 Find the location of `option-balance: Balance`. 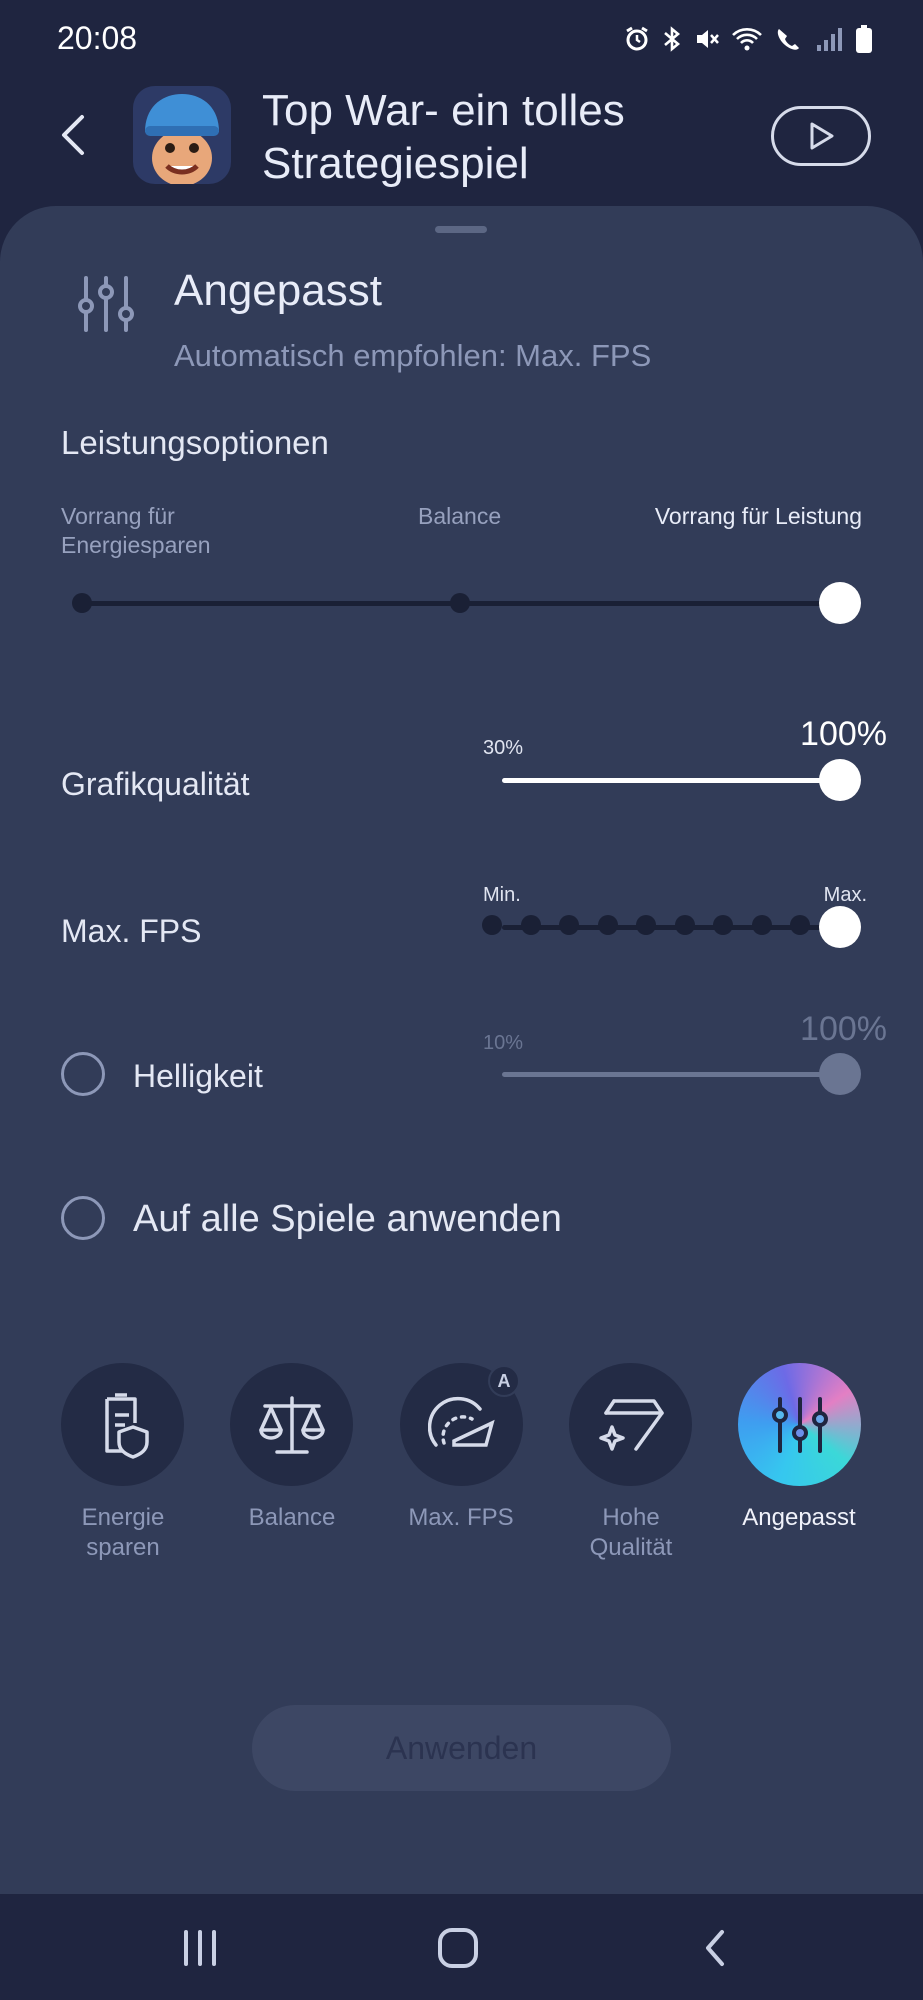

option-balance: Balance is located at coordinates (459, 516).